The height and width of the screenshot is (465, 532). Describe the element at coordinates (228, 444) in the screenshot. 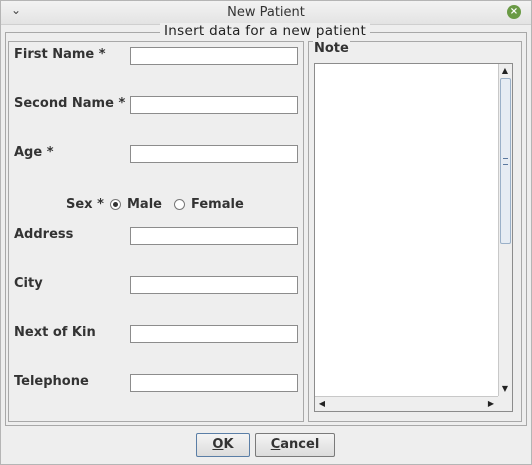

I see `ok-label-rest: K` at that location.